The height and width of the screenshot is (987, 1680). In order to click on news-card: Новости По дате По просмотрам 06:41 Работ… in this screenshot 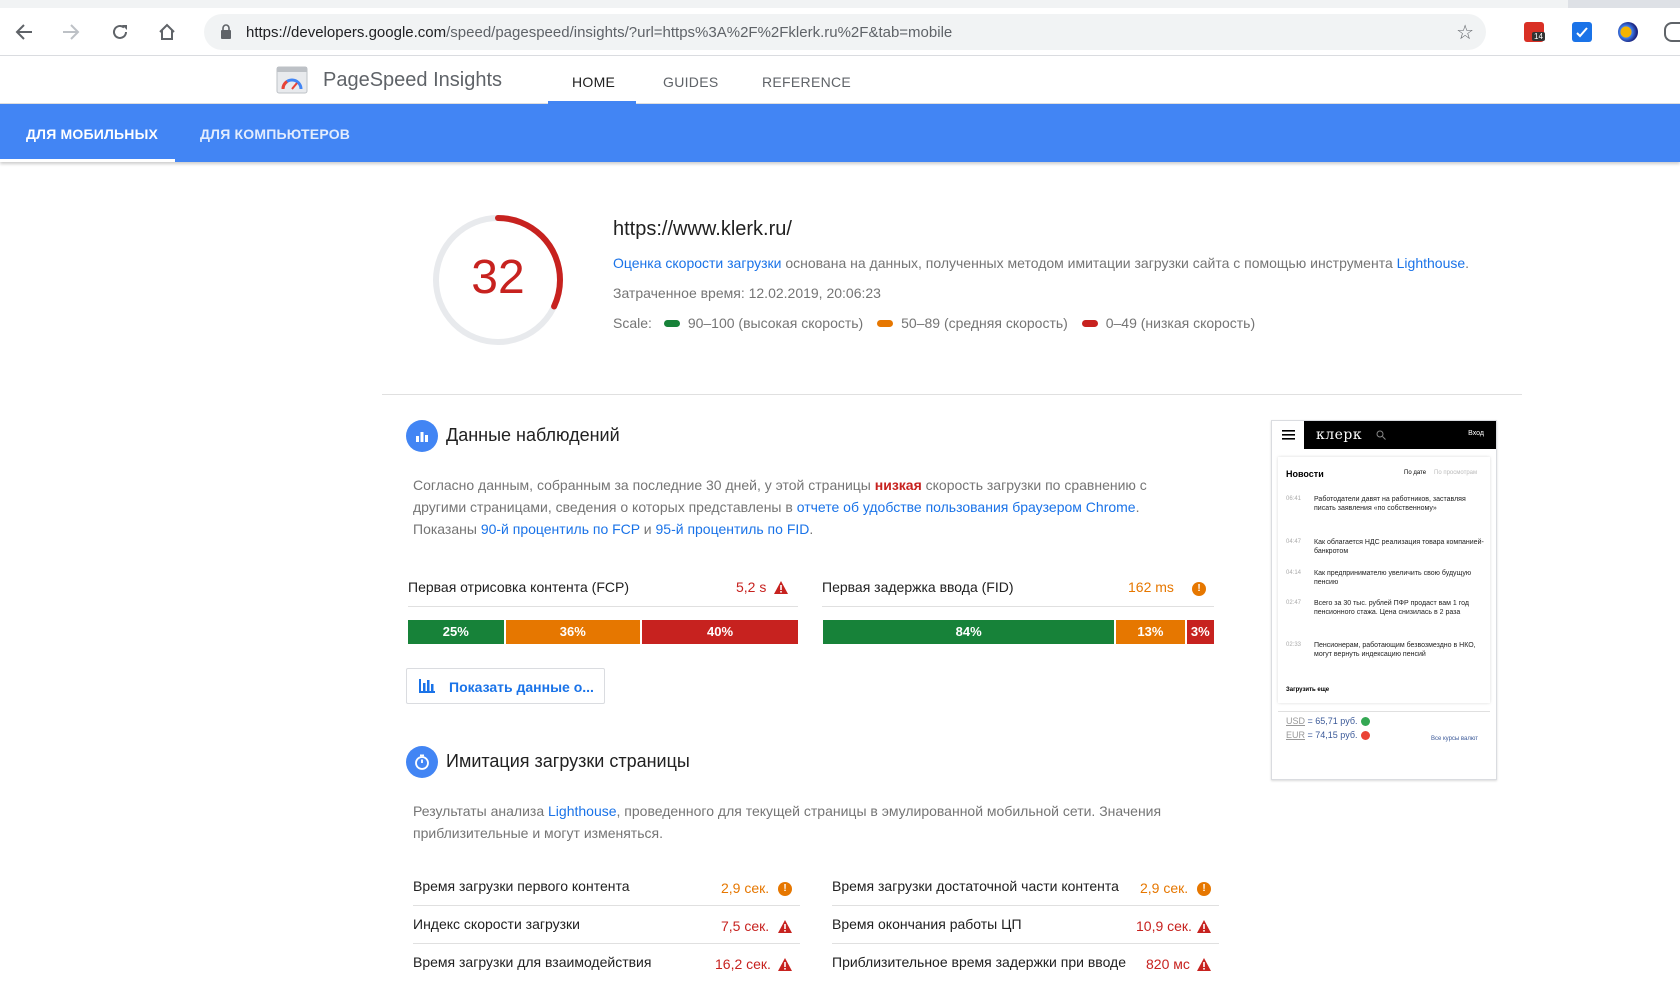, I will do `click(1384, 580)`.